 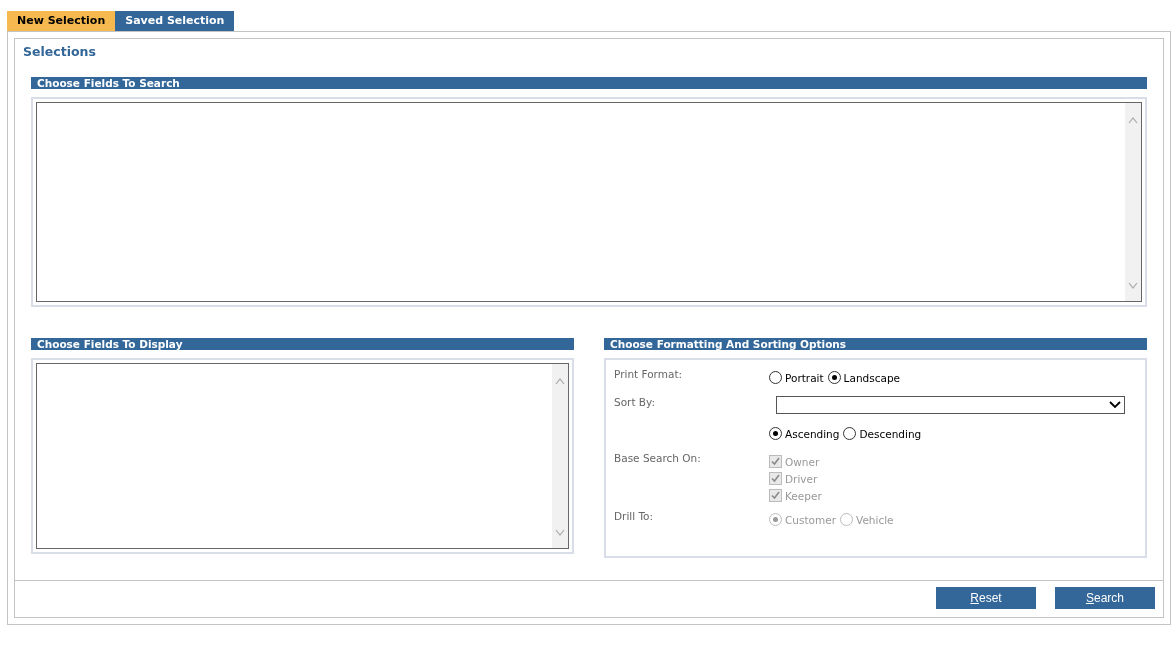 What do you see at coordinates (986, 598) in the screenshot?
I see `reset-button: Reset` at bounding box center [986, 598].